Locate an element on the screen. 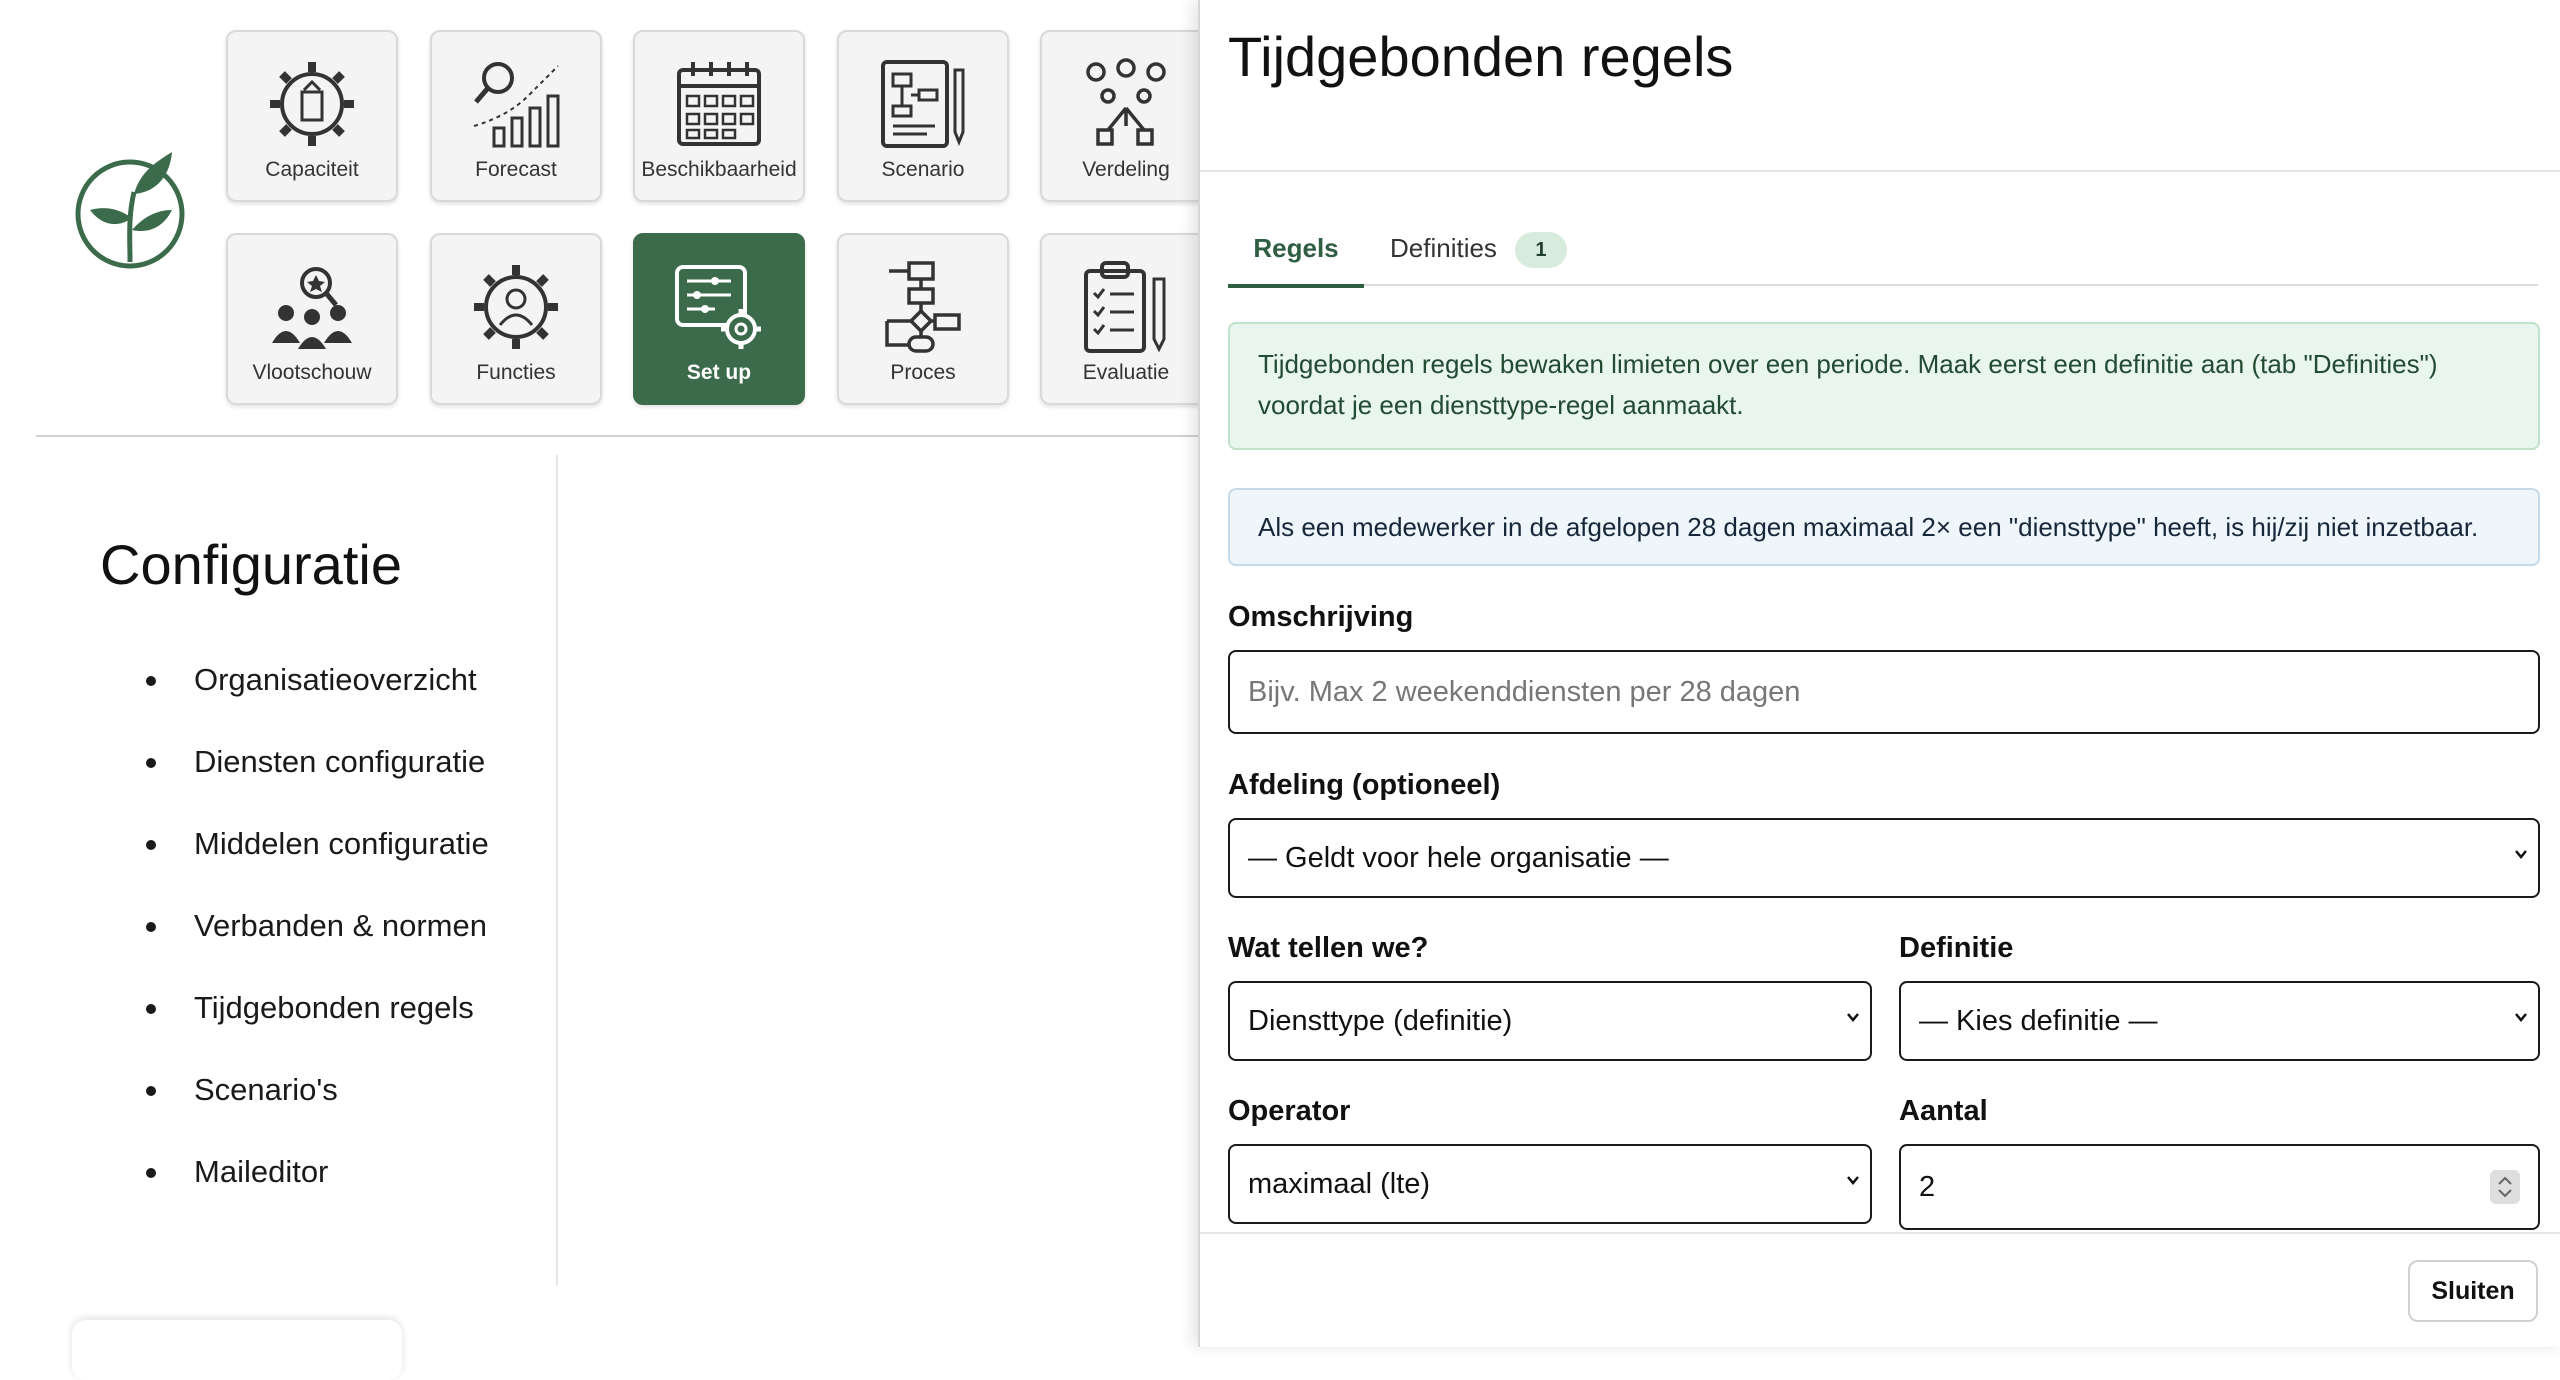 The width and height of the screenshot is (2560, 1380). description-label: Omschrijving is located at coordinates (1321, 617).